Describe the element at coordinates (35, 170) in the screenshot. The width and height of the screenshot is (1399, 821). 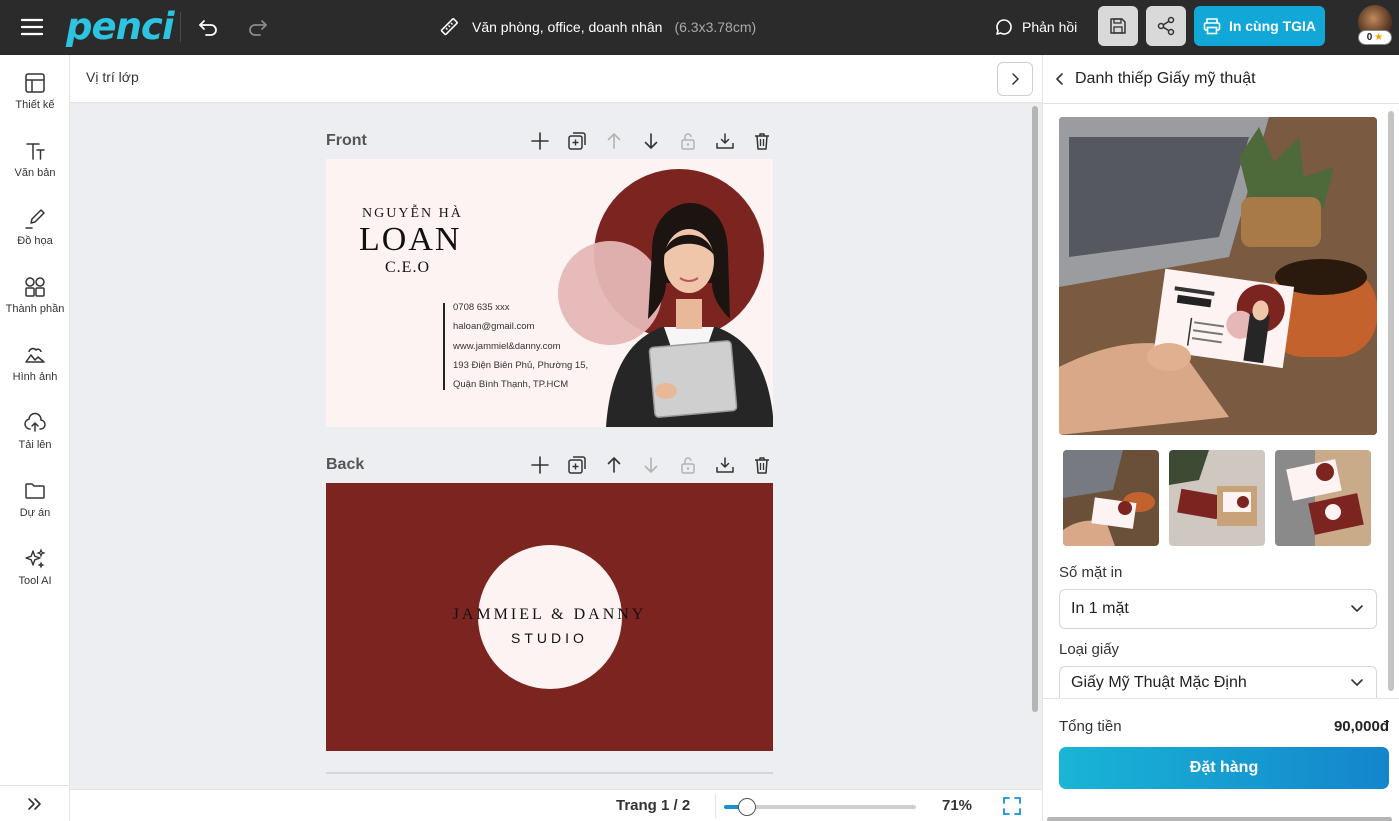
I see `sidebar-item-text: Văn bản` at that location.